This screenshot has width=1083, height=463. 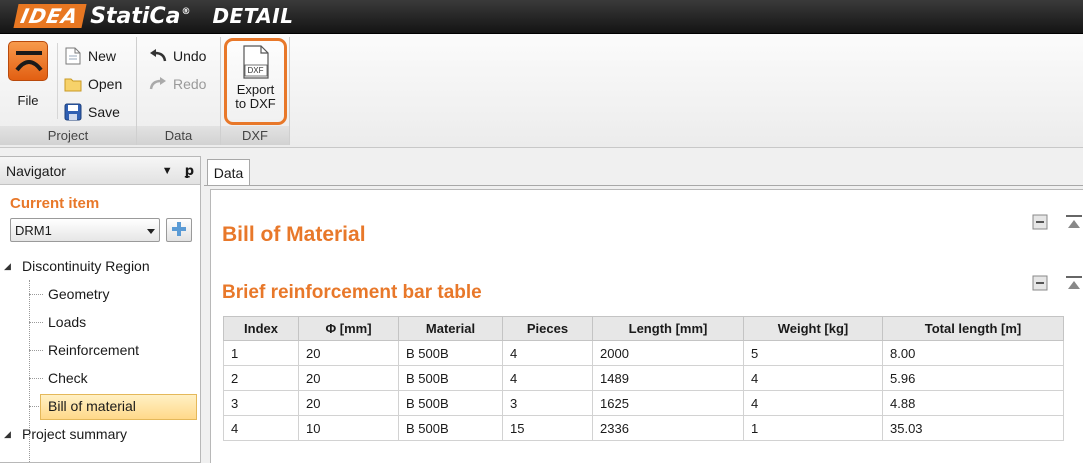 I want to click on tree-item-label: Reinforcement, so click(x=94, y=350).